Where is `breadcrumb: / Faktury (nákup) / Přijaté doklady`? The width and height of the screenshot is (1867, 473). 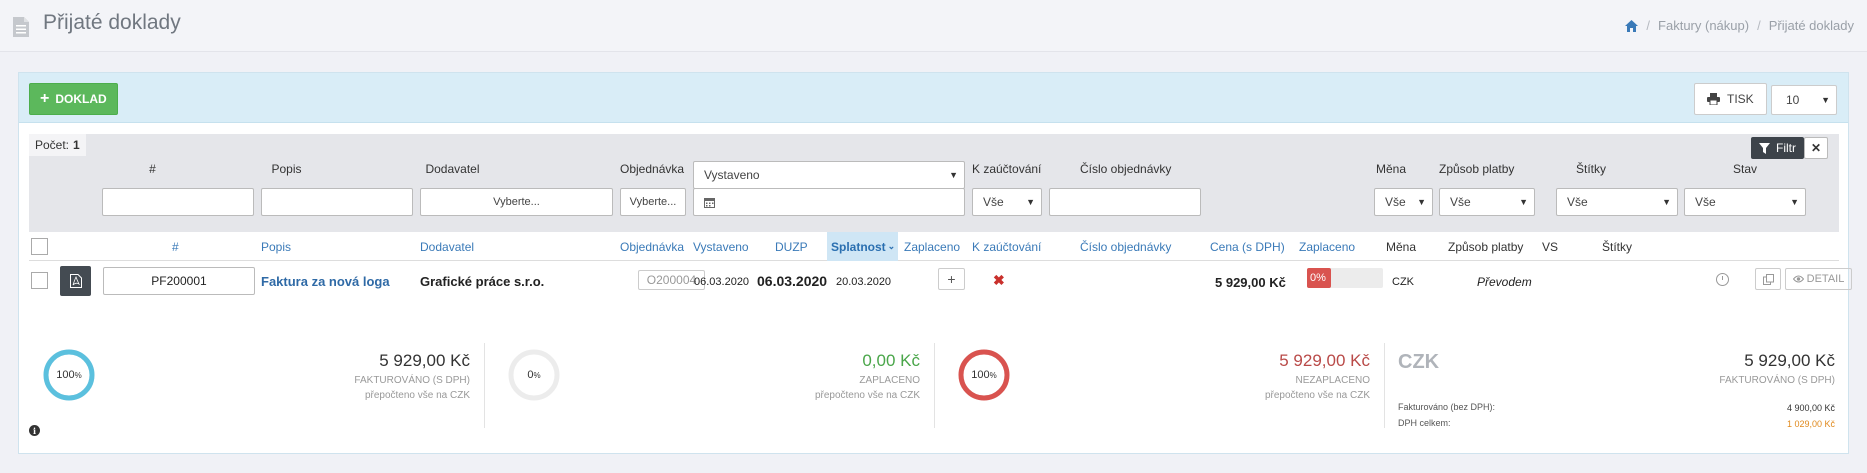 breadcrumb: / Faktury (nákup) / Přijaté doklady is located at coordinates (1739, 25).